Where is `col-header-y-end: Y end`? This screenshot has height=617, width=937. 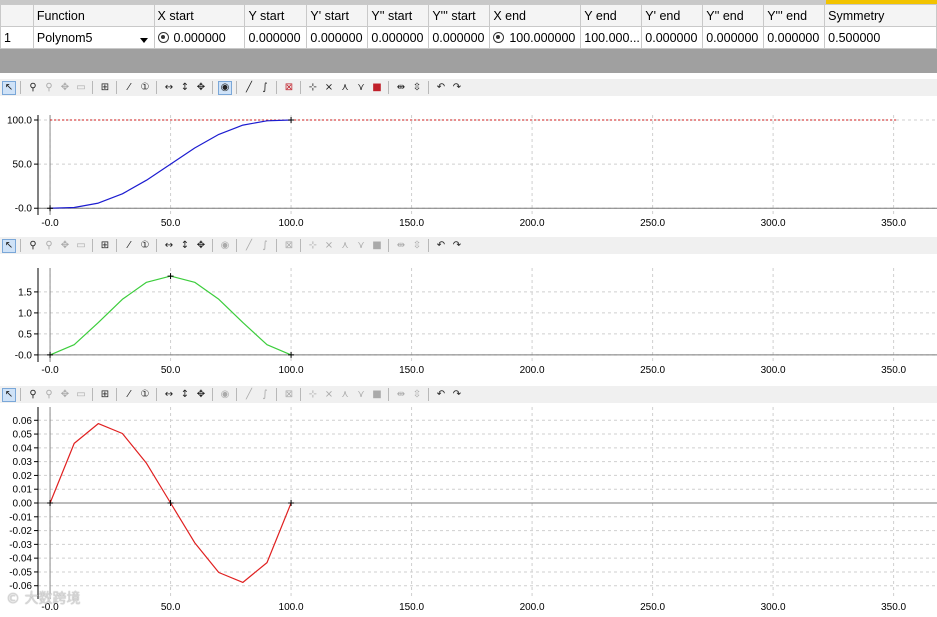 col-header-y-end: Y end is located at coordinates (611, 15).